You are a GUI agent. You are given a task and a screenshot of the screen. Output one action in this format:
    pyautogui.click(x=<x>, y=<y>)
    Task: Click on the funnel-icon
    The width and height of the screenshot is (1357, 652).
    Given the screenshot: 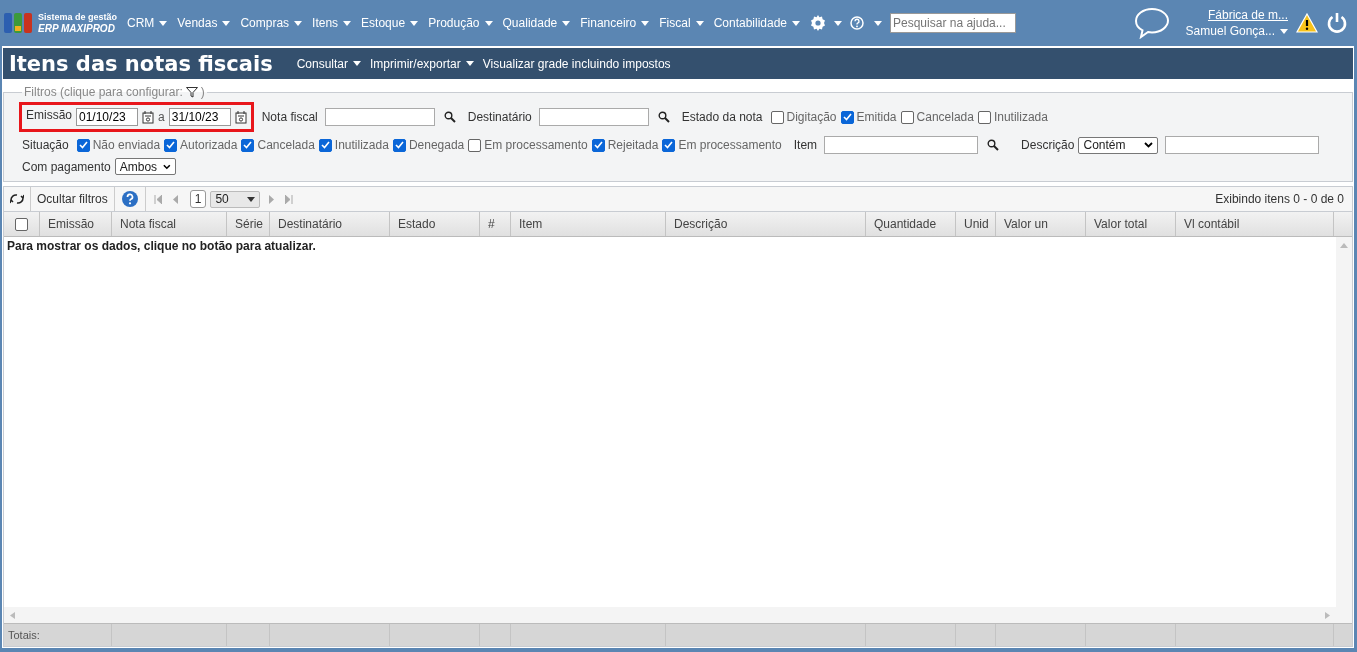 What is the action you would take?
    pyautogui.click(x=191, y=92)
    